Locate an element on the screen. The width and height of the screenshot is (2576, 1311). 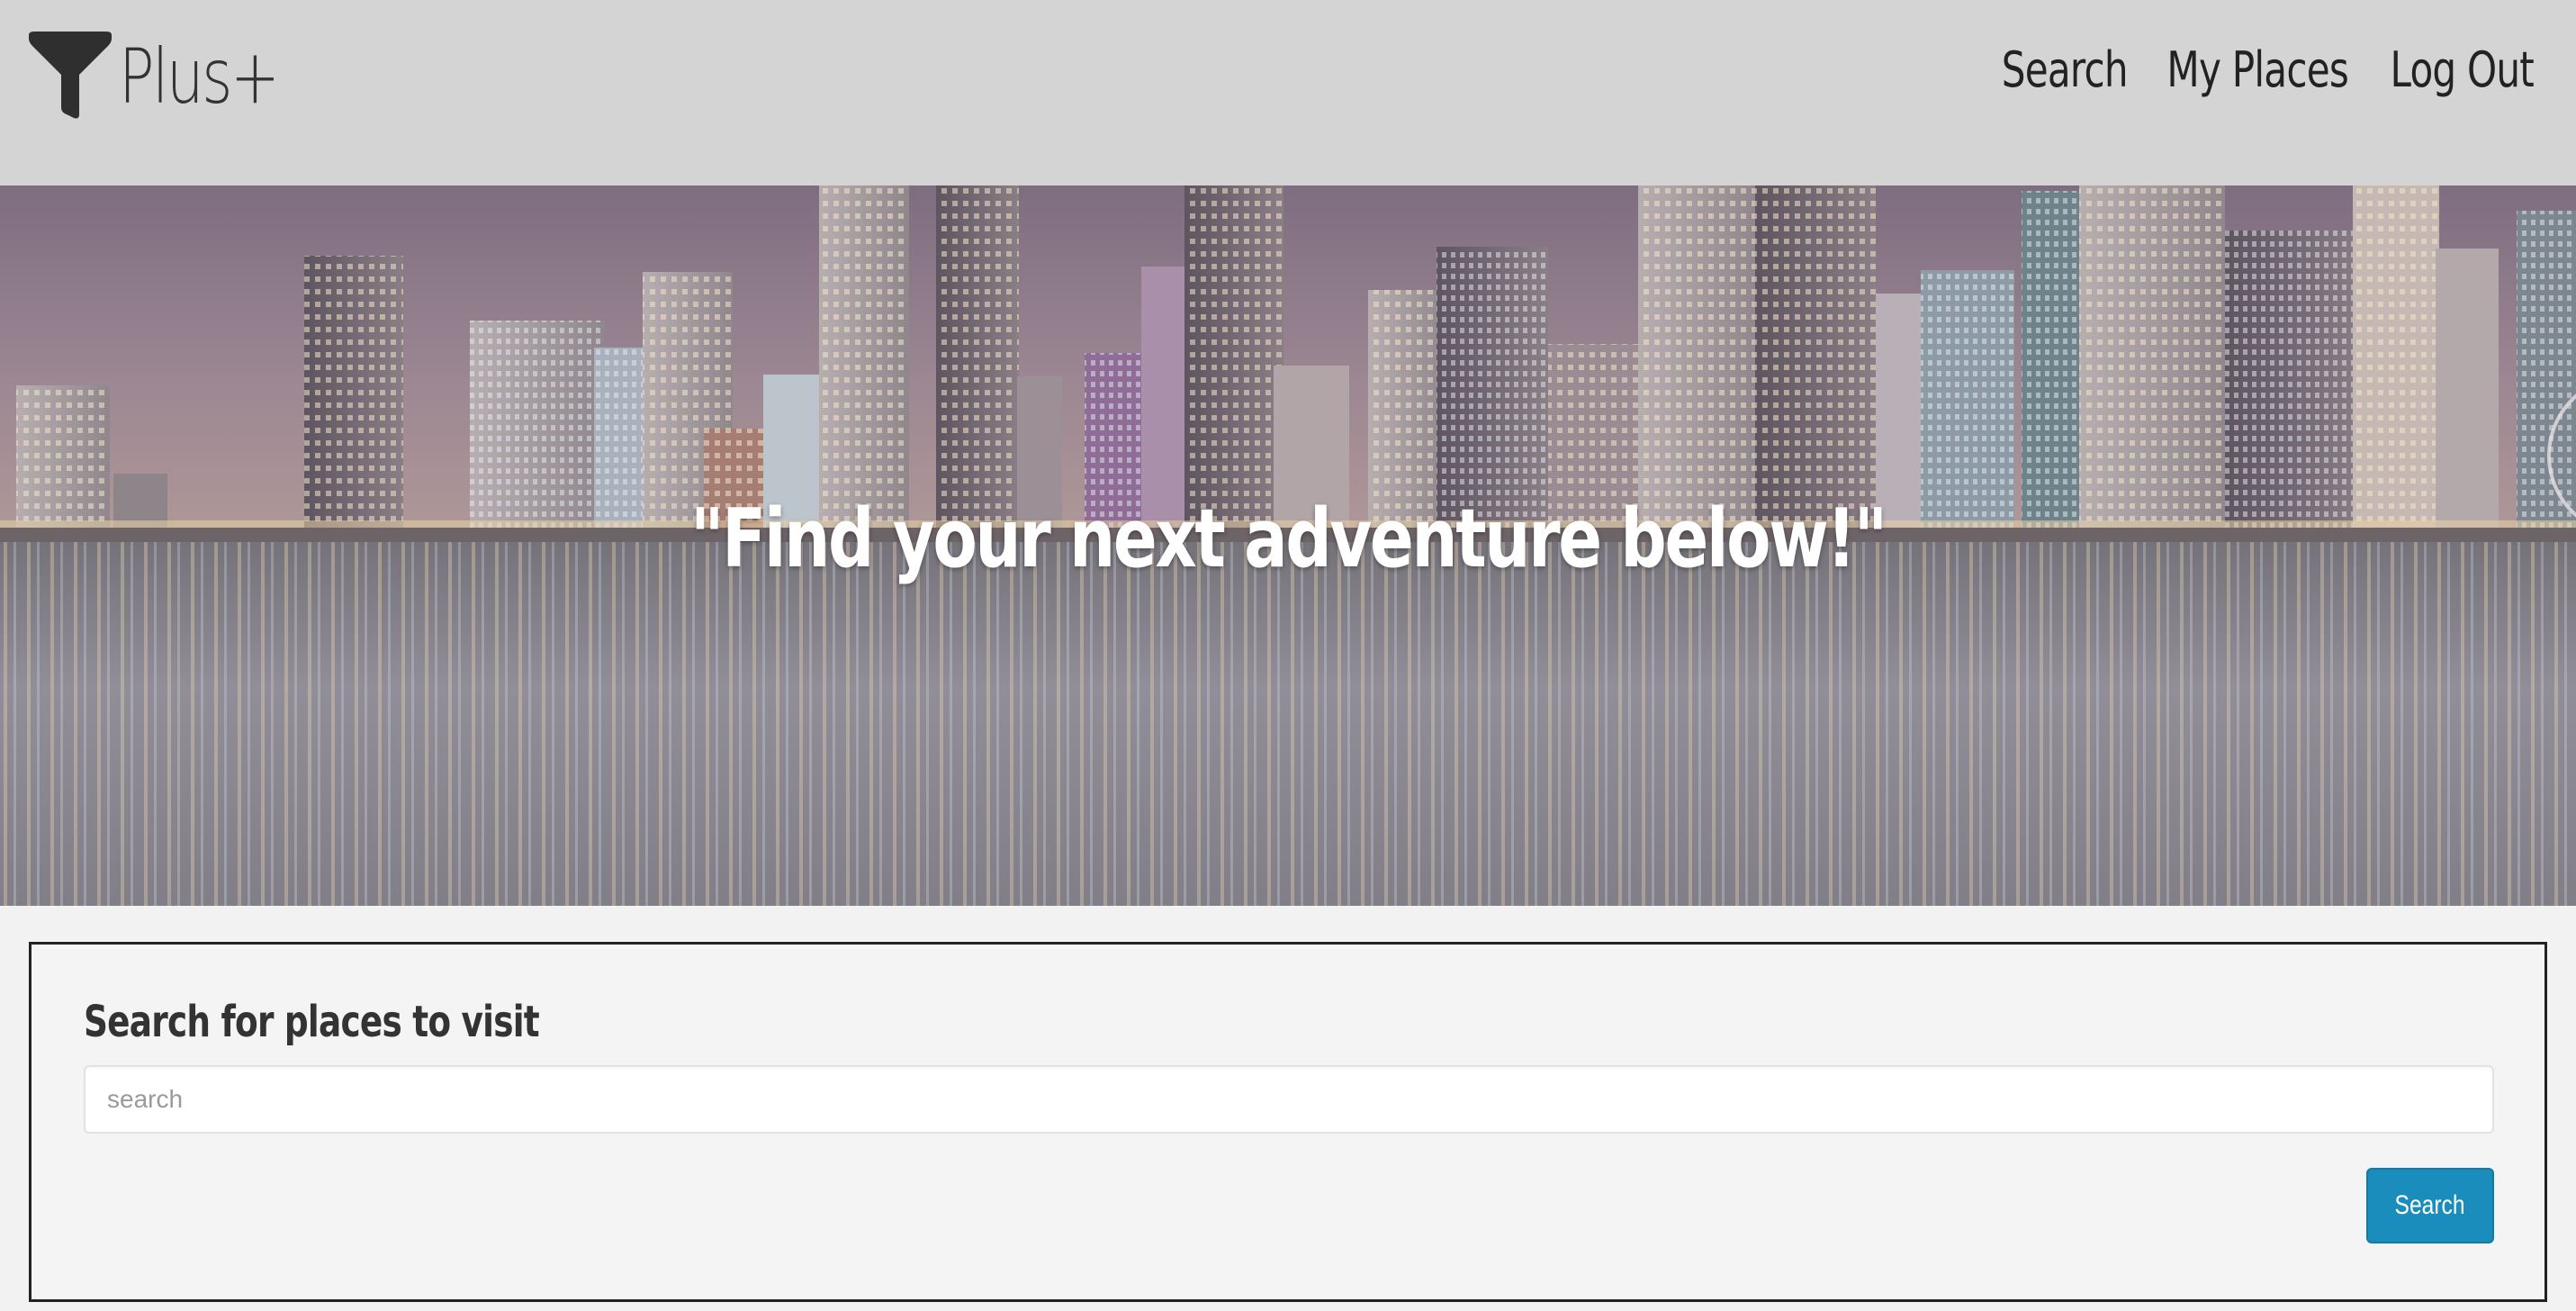
main-nav: Search My Places Log Out is located at coordinates (2268, 70).